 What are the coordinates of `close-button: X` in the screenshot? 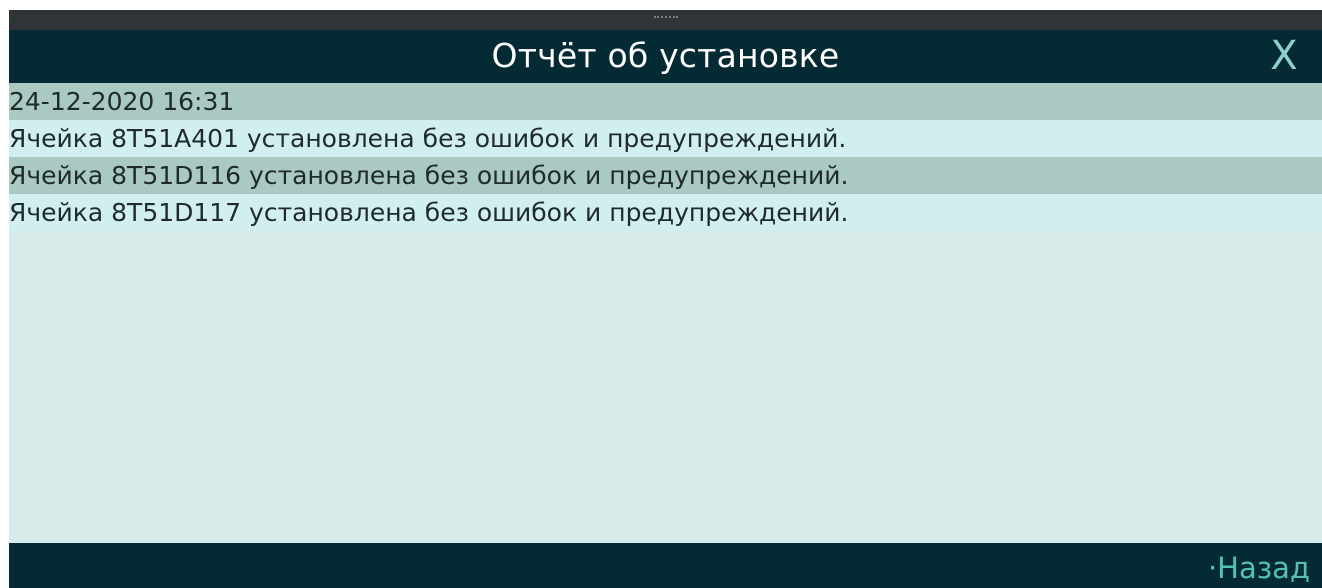 It's located at (1284, 56).